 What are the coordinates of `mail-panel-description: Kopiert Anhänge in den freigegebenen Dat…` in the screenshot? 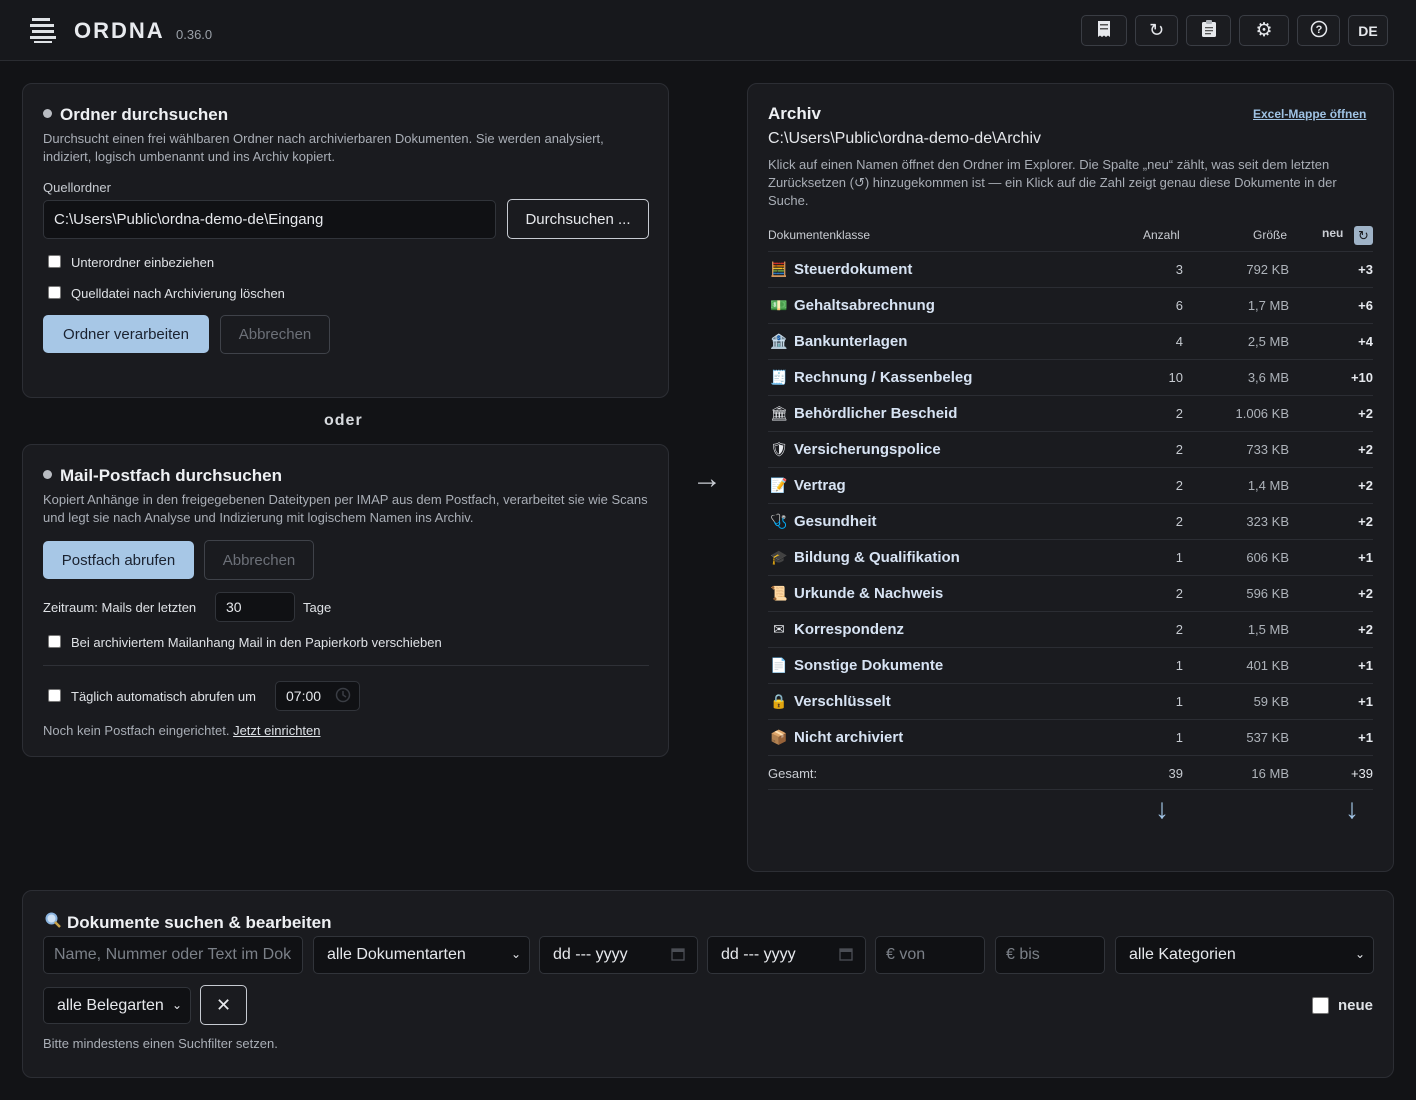 It's located at (345, 508).